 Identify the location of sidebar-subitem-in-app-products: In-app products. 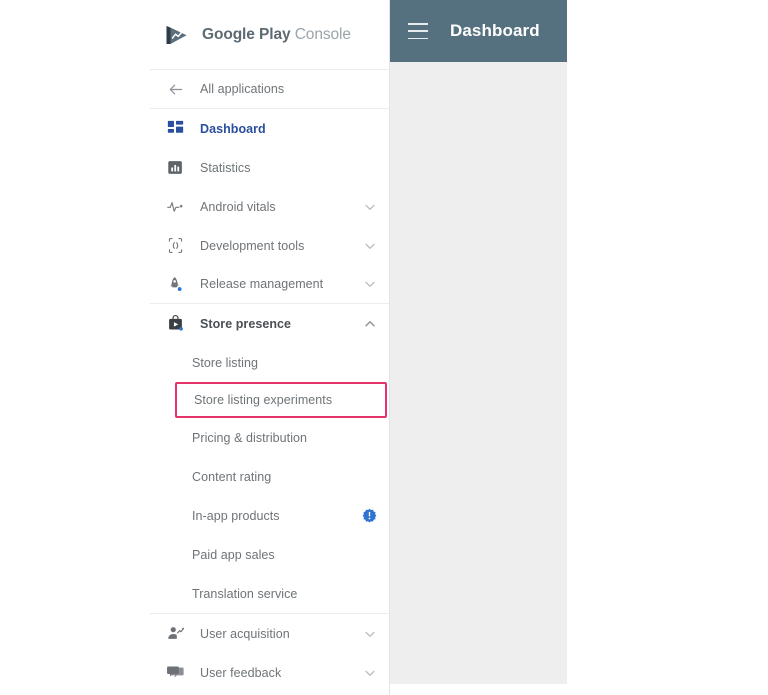
(269, 515).